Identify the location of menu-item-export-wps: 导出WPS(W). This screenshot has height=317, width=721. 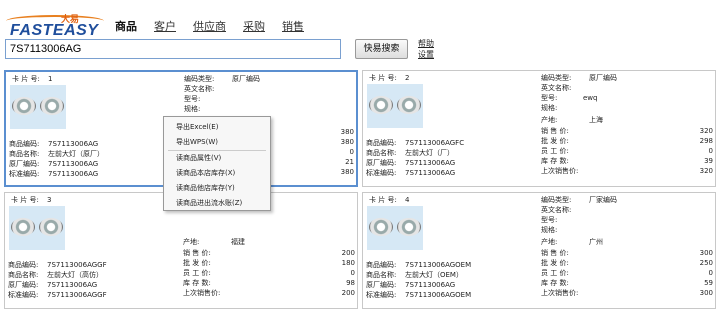
(217, 142).